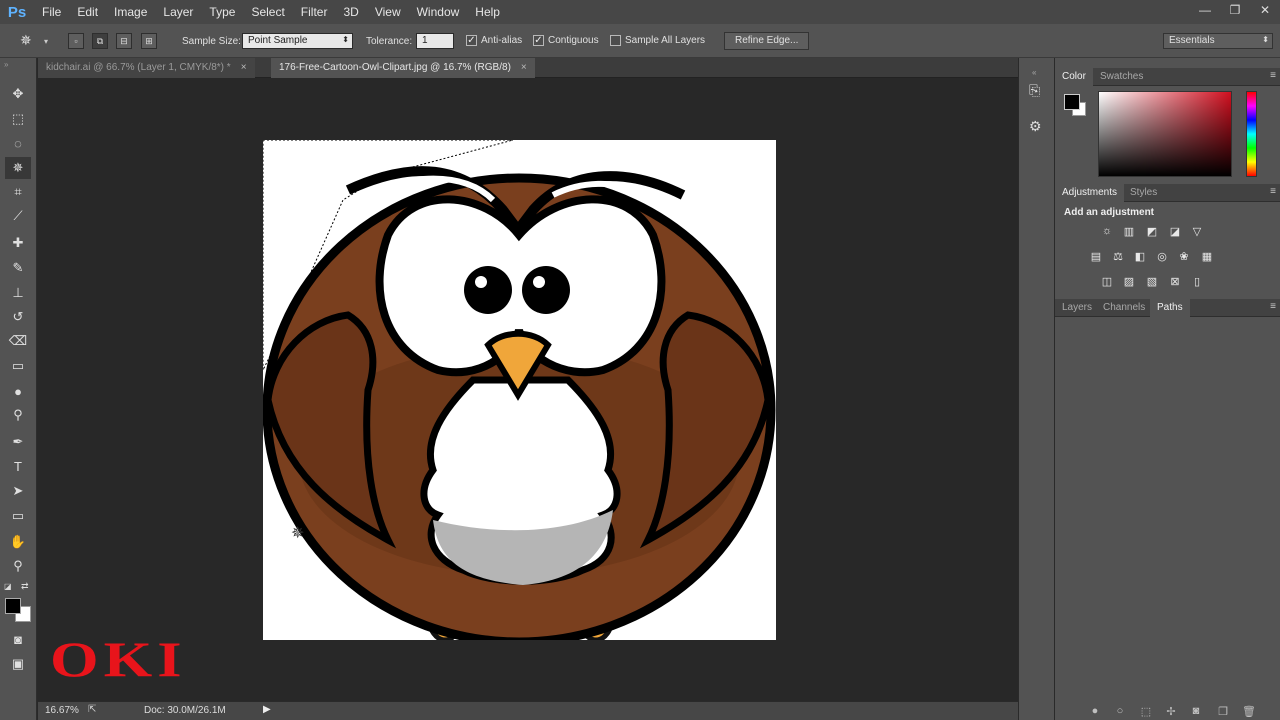  What do you see at coordinates (100, 41) in the screenshot?
I see `add-to-selection-icon: ⧉` at bounding box center [100, 41].